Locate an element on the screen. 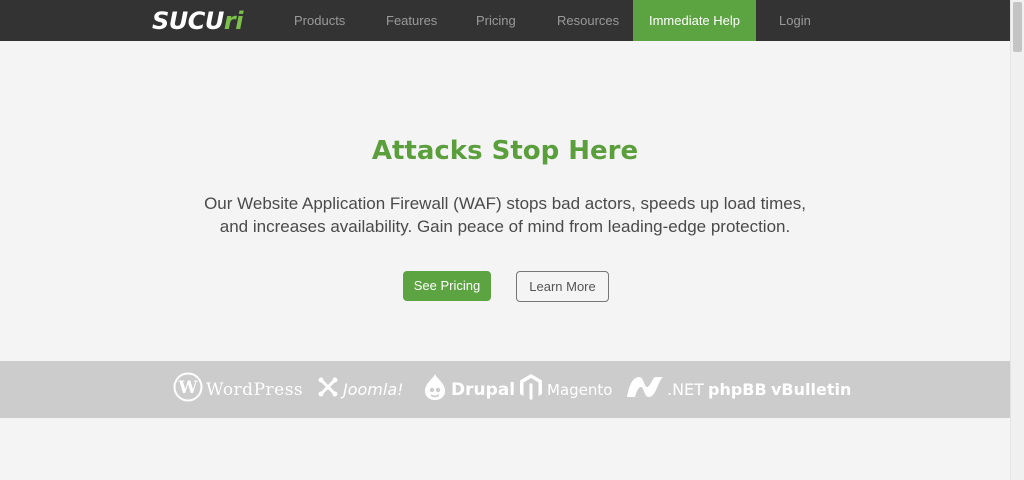  nav-products: Products is located at coordinates (319, 20).